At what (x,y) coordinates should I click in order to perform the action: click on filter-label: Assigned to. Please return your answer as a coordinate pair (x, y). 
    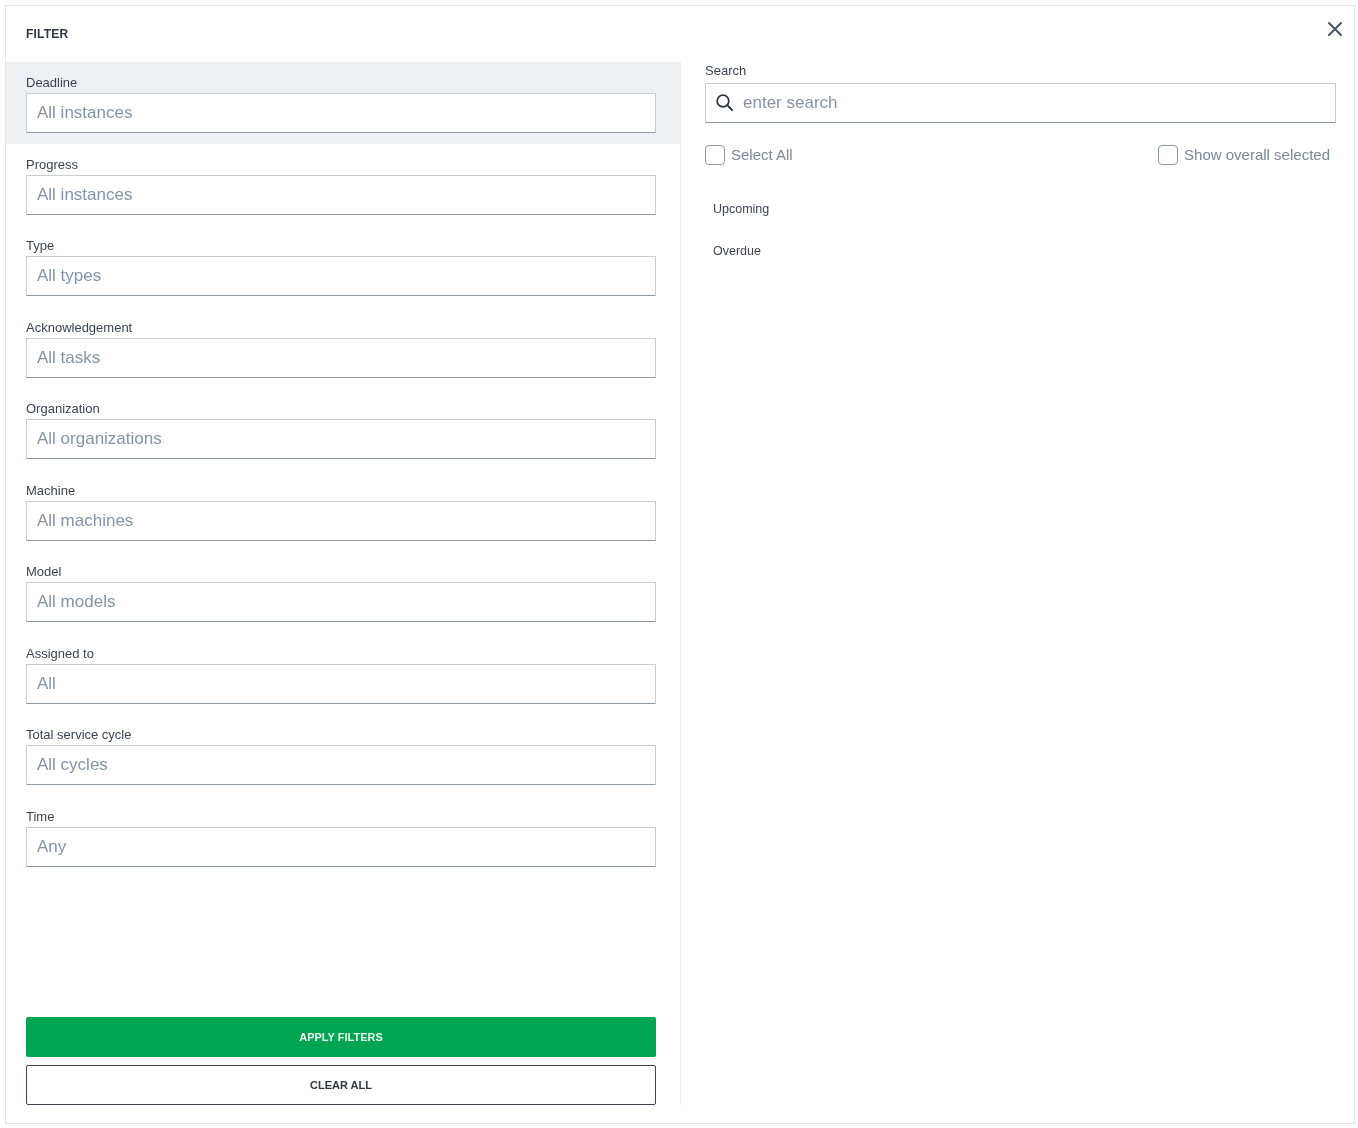
    Looking at the image, I should click on (60, 653).